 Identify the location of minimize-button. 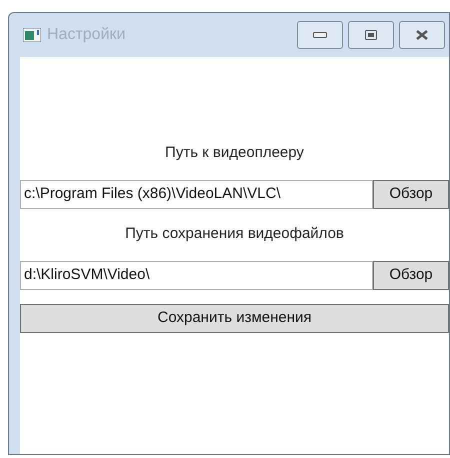
(320, 35).